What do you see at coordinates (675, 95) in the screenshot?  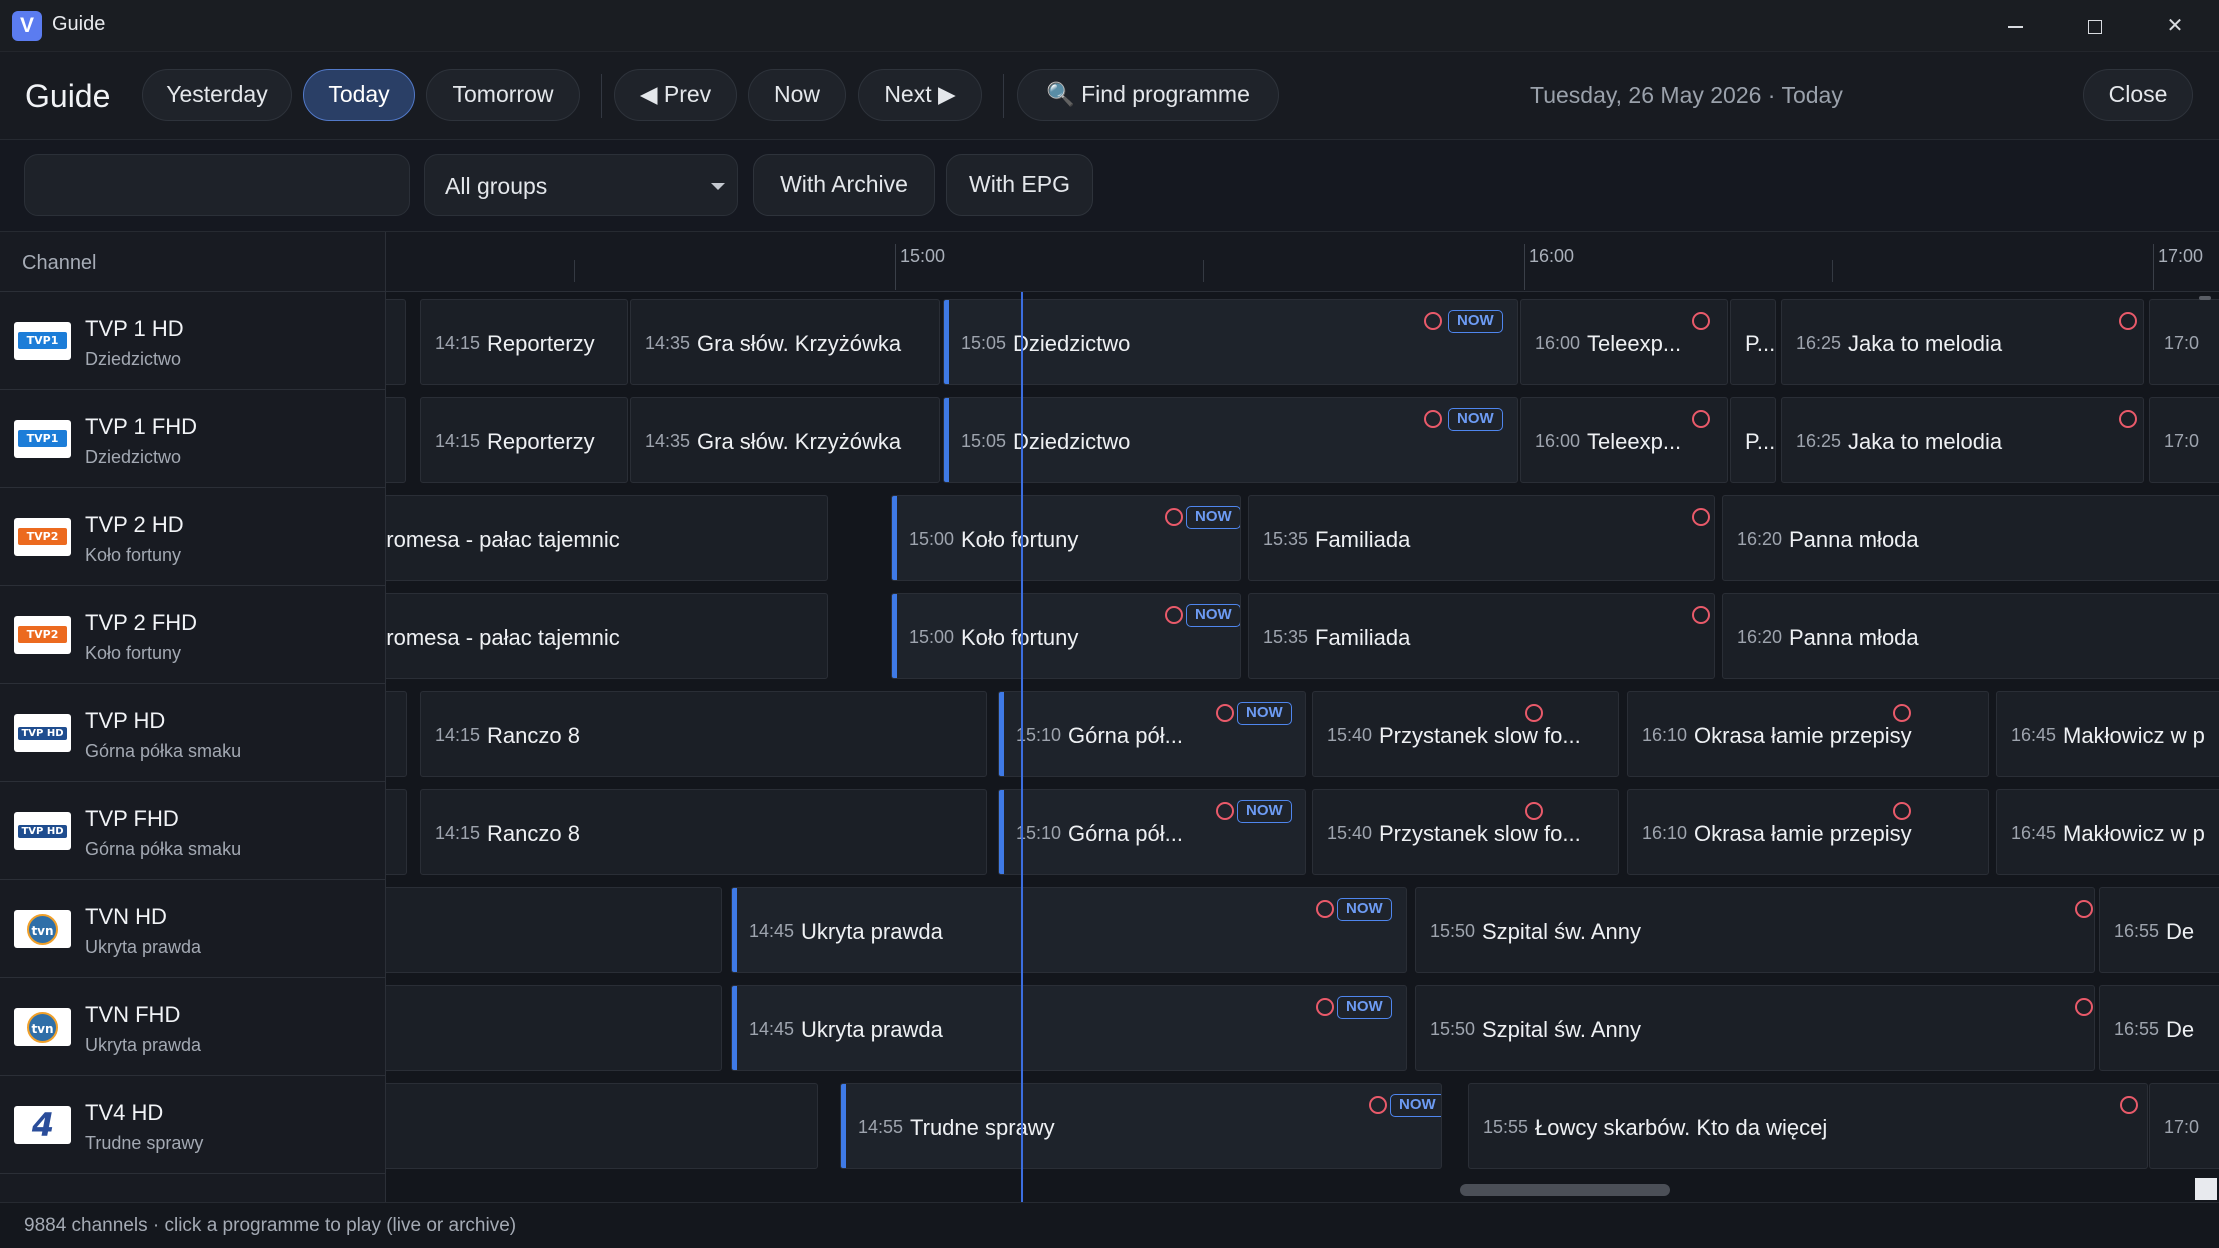 I see `prev-button: ◀ Prev` at bounding box center [675, 95].